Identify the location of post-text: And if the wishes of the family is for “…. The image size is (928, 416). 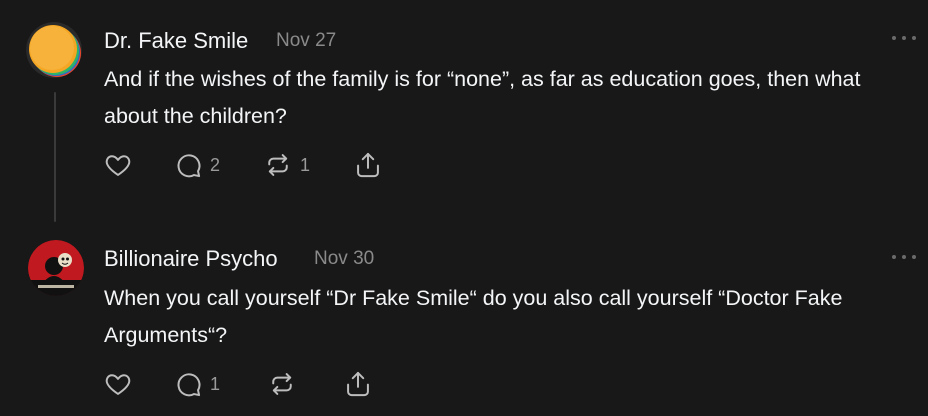
(482, 97).